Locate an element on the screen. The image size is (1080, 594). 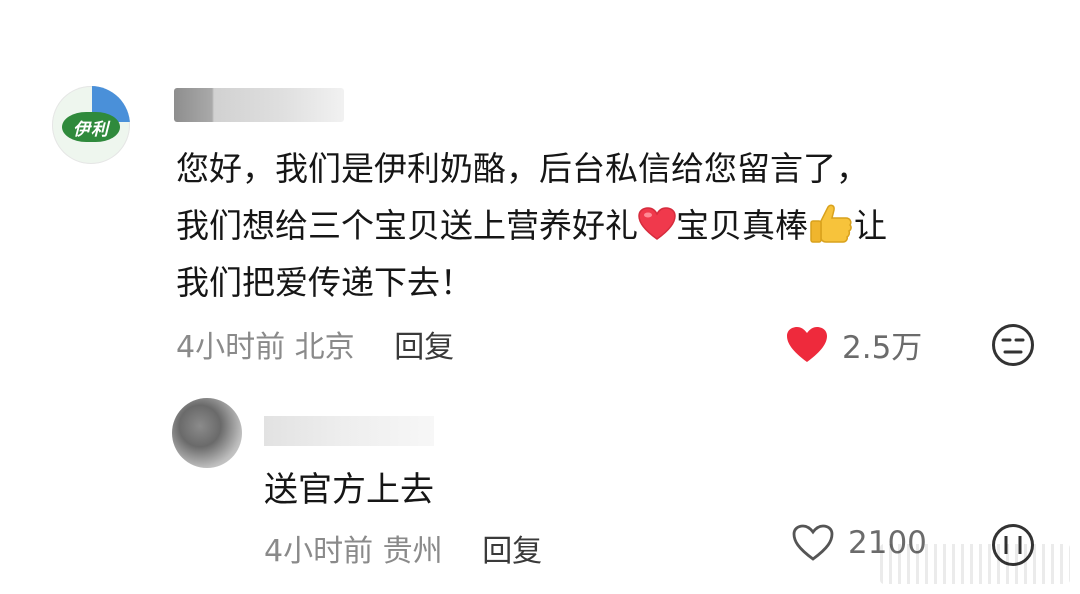
comment-line-2: 我们想给三个宝贝送上营养好礼 宝贝真棒 让 is located at coordinates (611, 225).